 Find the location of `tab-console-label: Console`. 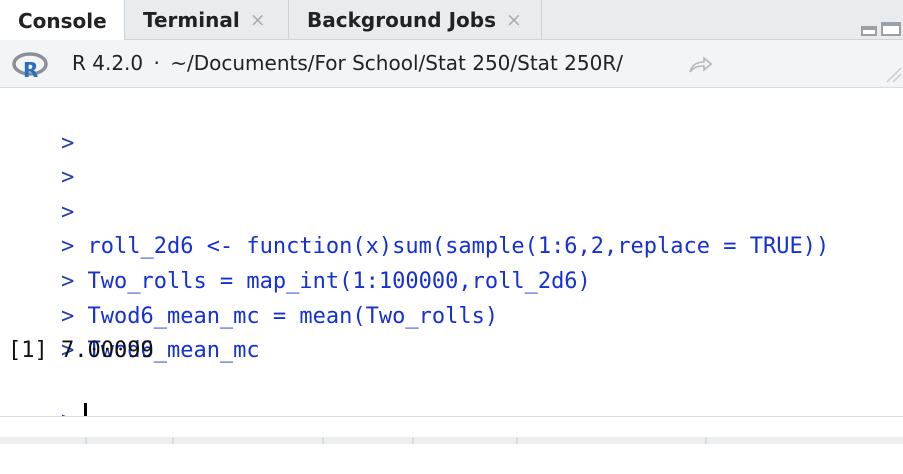

tab-console-label: Console is located at coordinates (62, 20).